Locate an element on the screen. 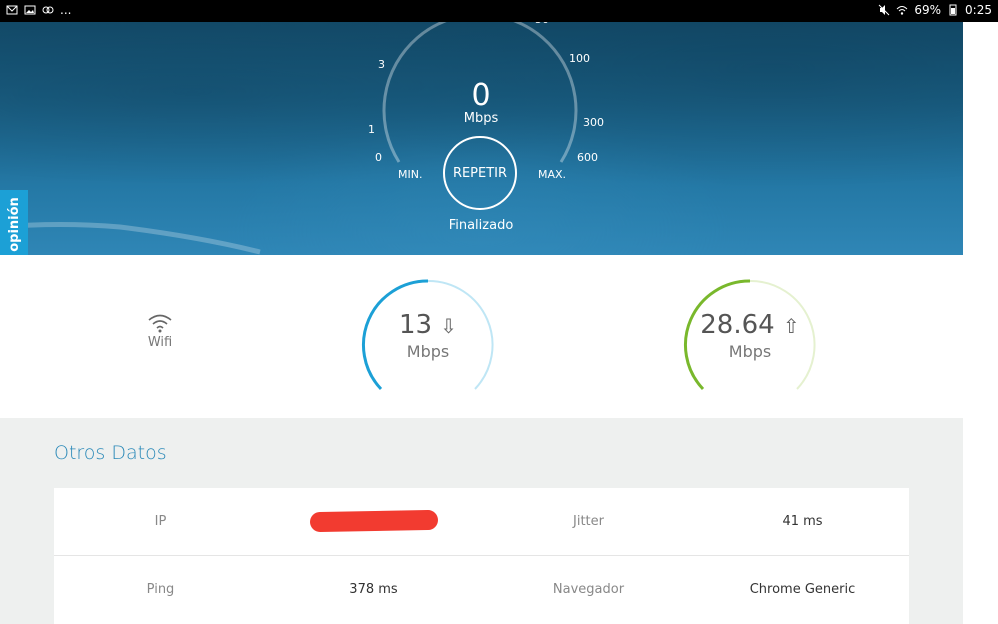 This screenshot has height=624, width=998. test-status: Finalizado is located at coordinates (481, 225).